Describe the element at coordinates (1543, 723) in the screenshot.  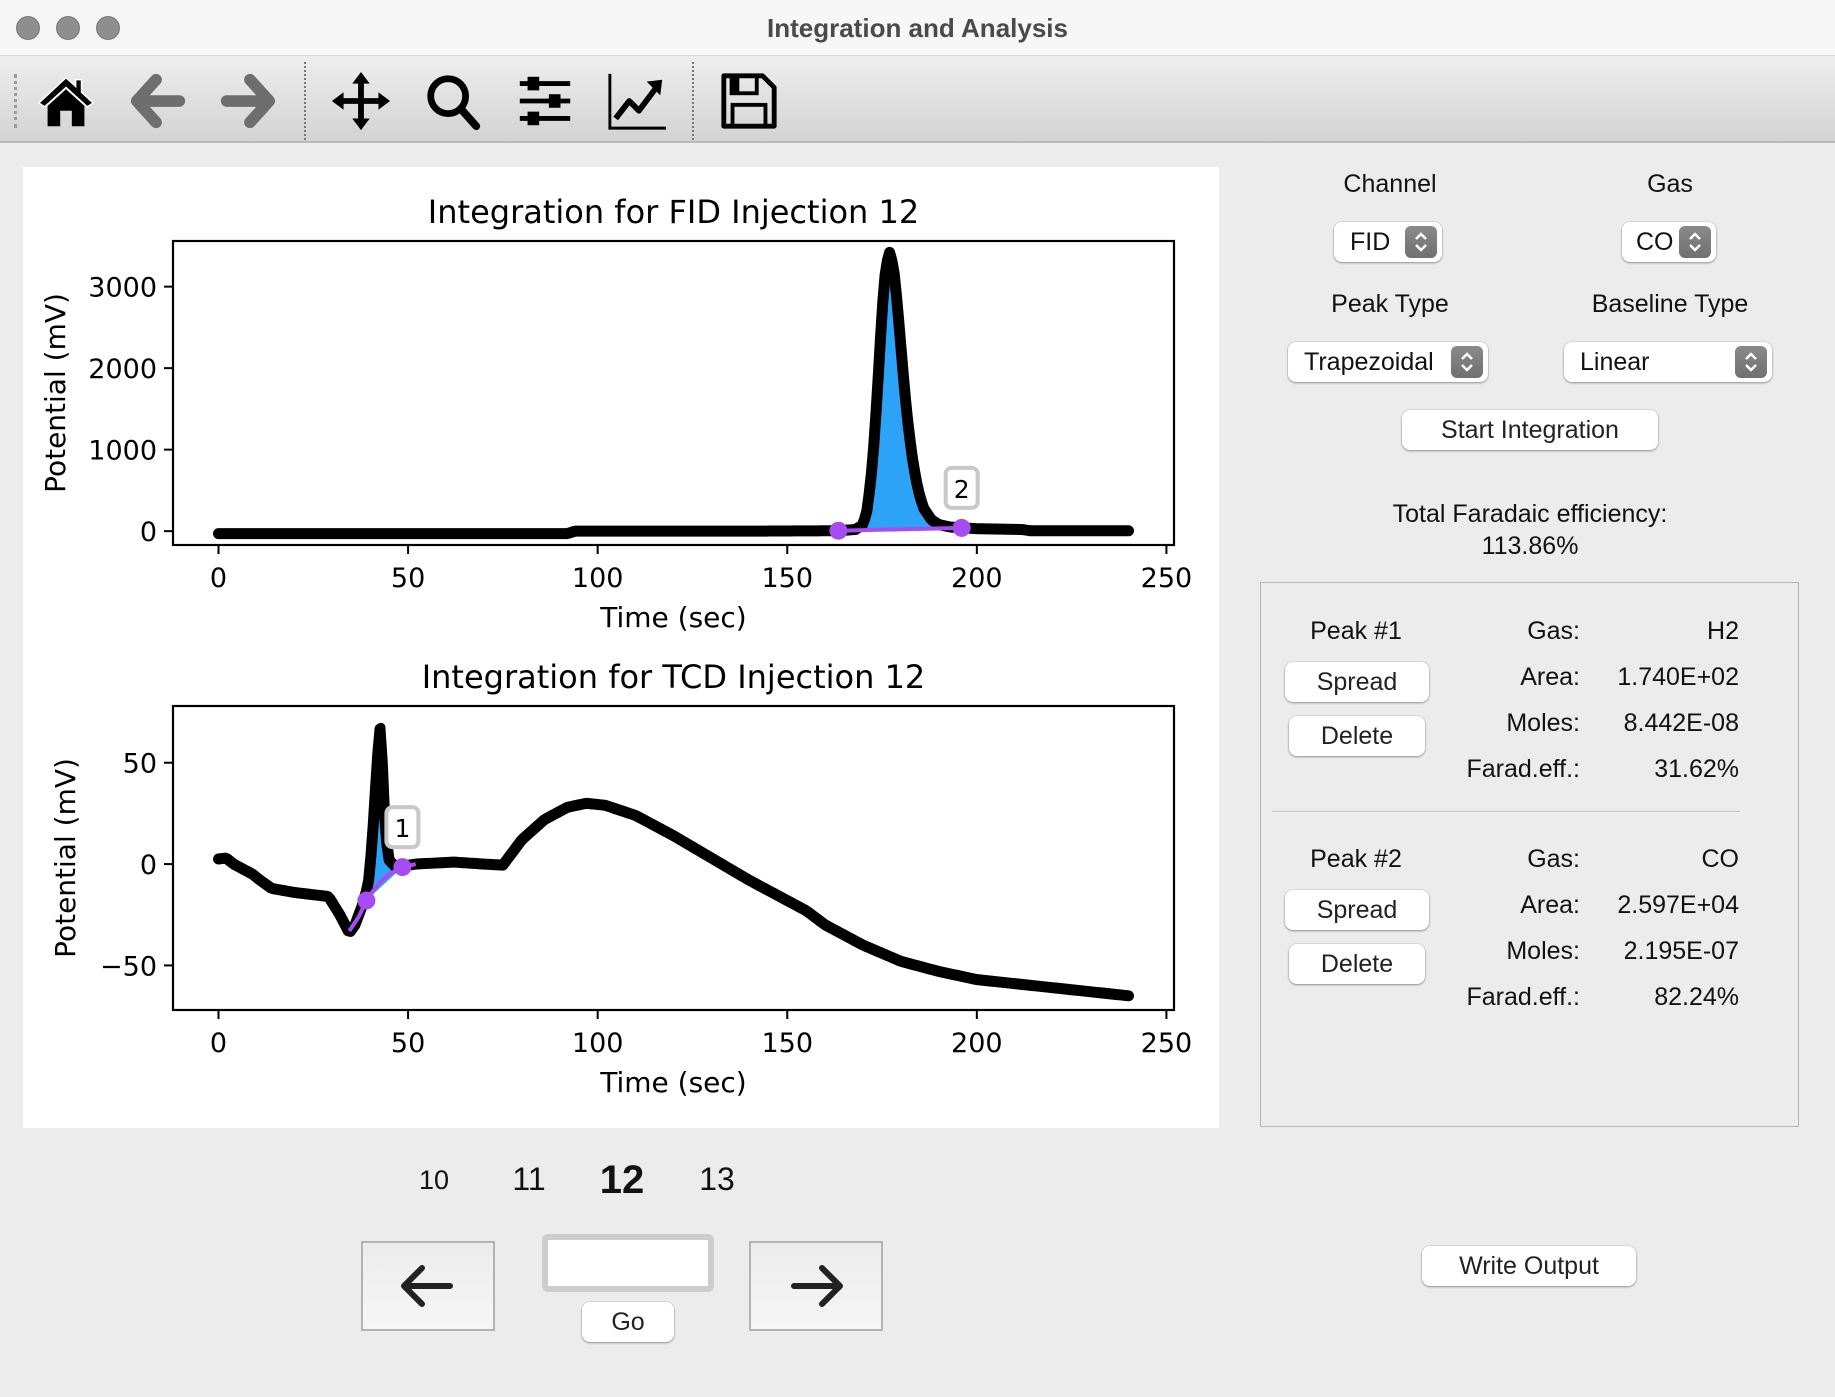
I see `peak-1-moles-label: Moles:` at that location.